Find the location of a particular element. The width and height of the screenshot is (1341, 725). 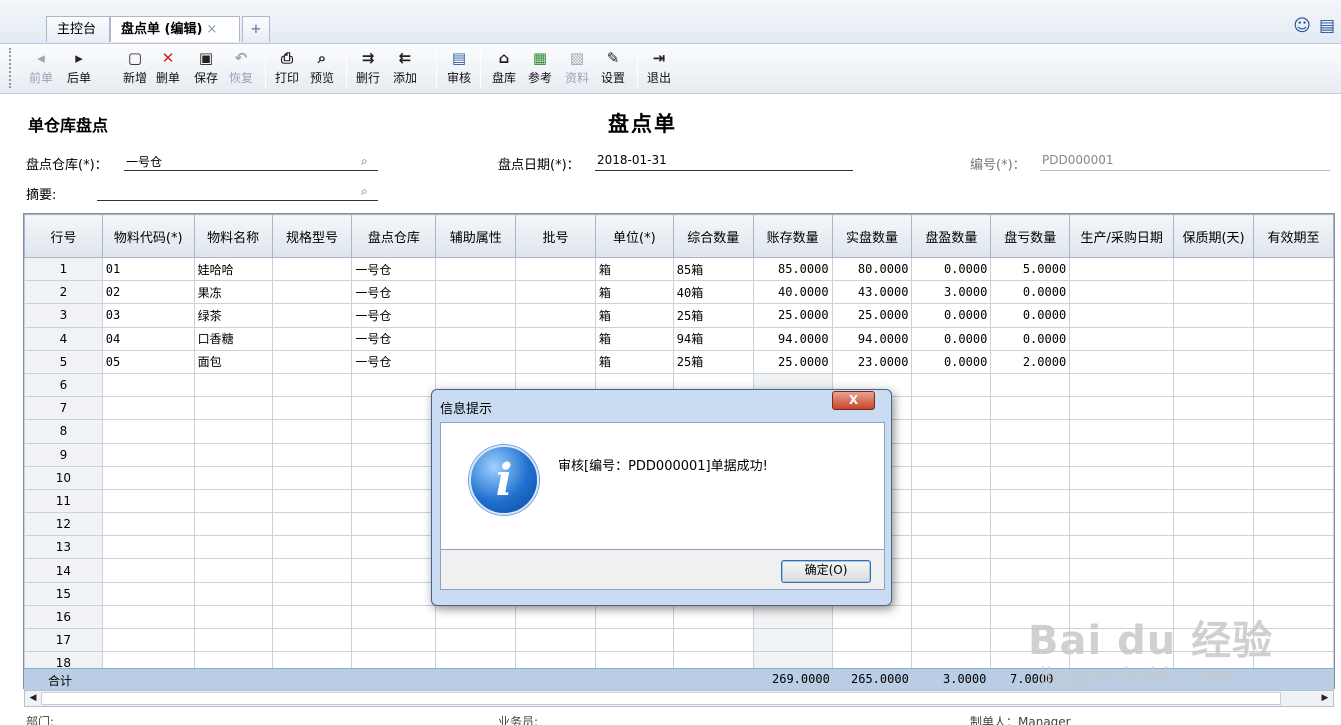

col-header: 盘点仓库 is located at coordinates (394, 236).